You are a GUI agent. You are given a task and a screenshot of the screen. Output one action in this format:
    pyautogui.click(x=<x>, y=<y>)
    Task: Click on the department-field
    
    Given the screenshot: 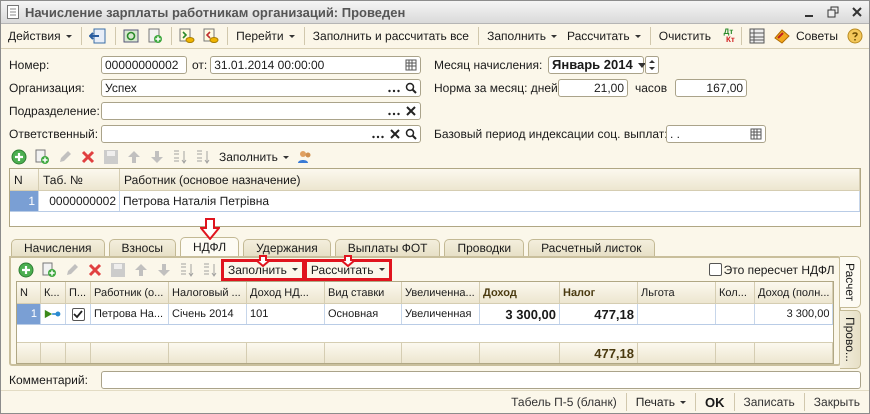 What is the action you would take?
    pyautogui.click(x=261, y=111)
    